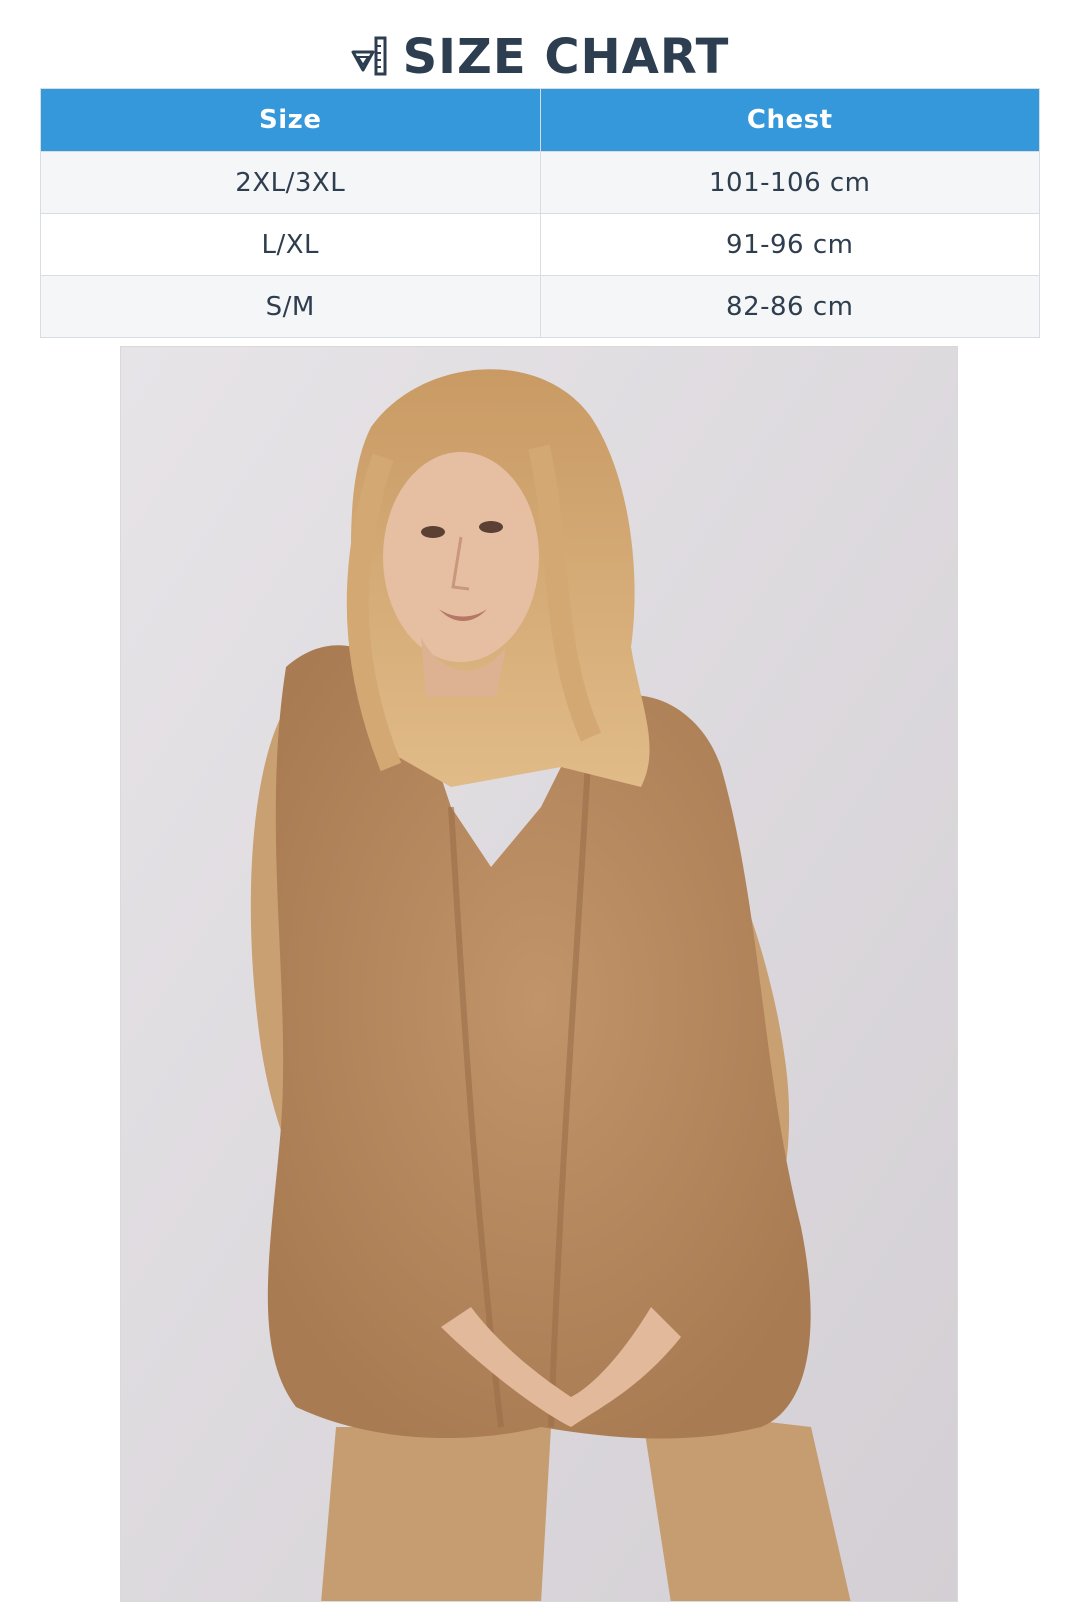 Image resolution: width=1080 pixels, height=1620 pixels. What do you see at coordinates (566, 57) in the screenshot?
I see `page-title: SIZE CHART` at bounding box center [566, 57].